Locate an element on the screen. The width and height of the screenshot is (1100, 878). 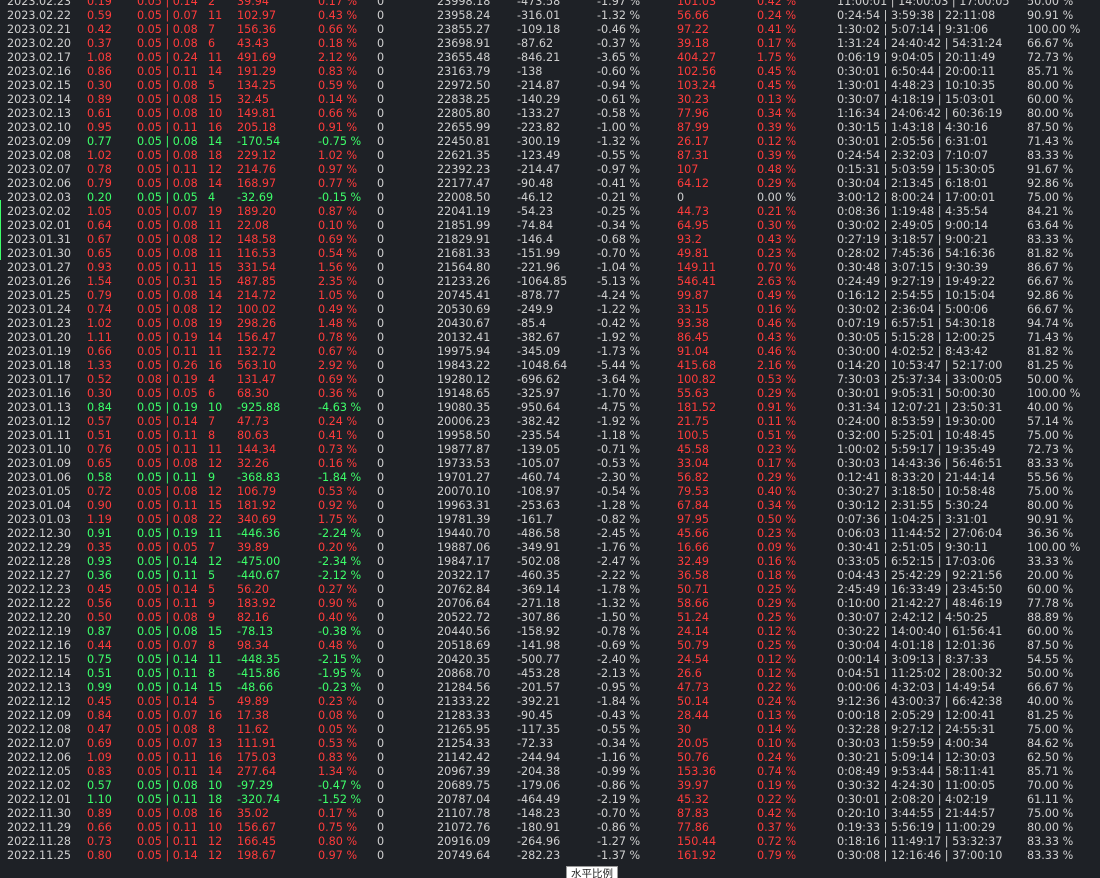
cell-n: 12 is located at coordinates (215, 463).